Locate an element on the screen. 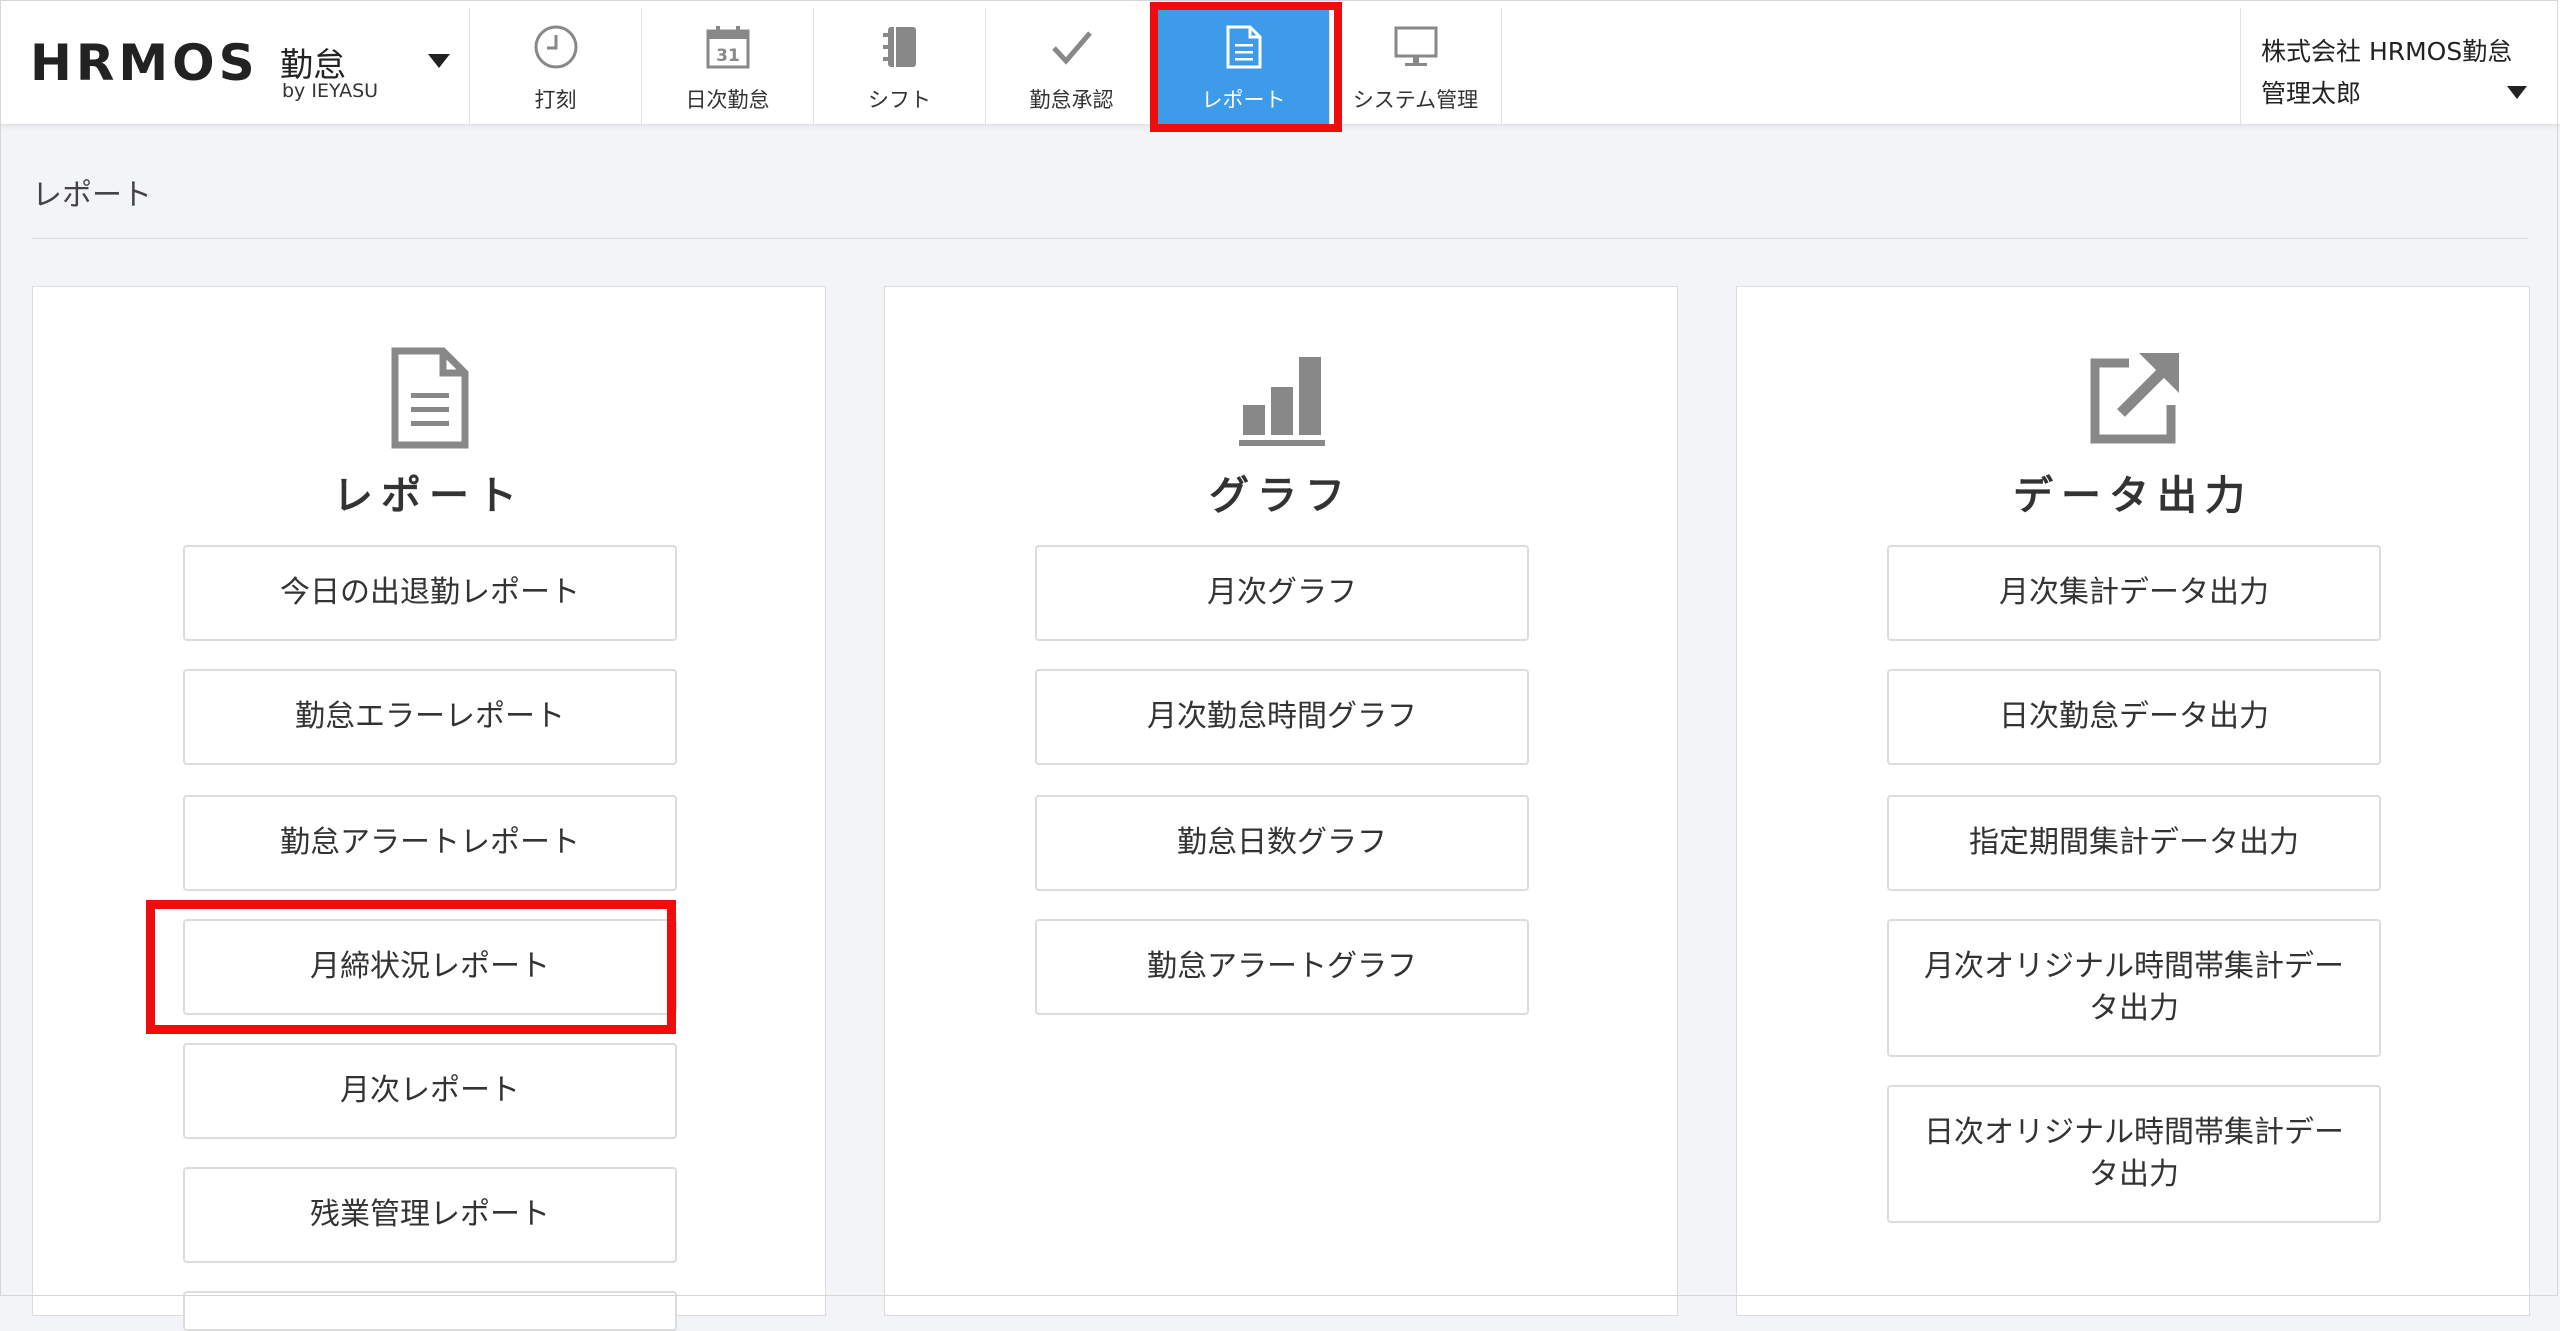 The image size is (2560, 1331). clock-icon is located at coordinates (556, 47).